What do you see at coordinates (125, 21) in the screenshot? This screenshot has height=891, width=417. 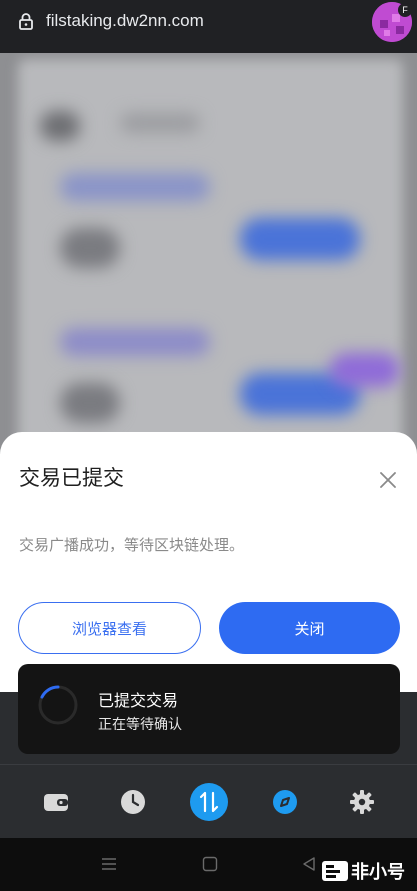 I see `url-text: filstaking.dw2nn.com` at bounding box center [125, 21].